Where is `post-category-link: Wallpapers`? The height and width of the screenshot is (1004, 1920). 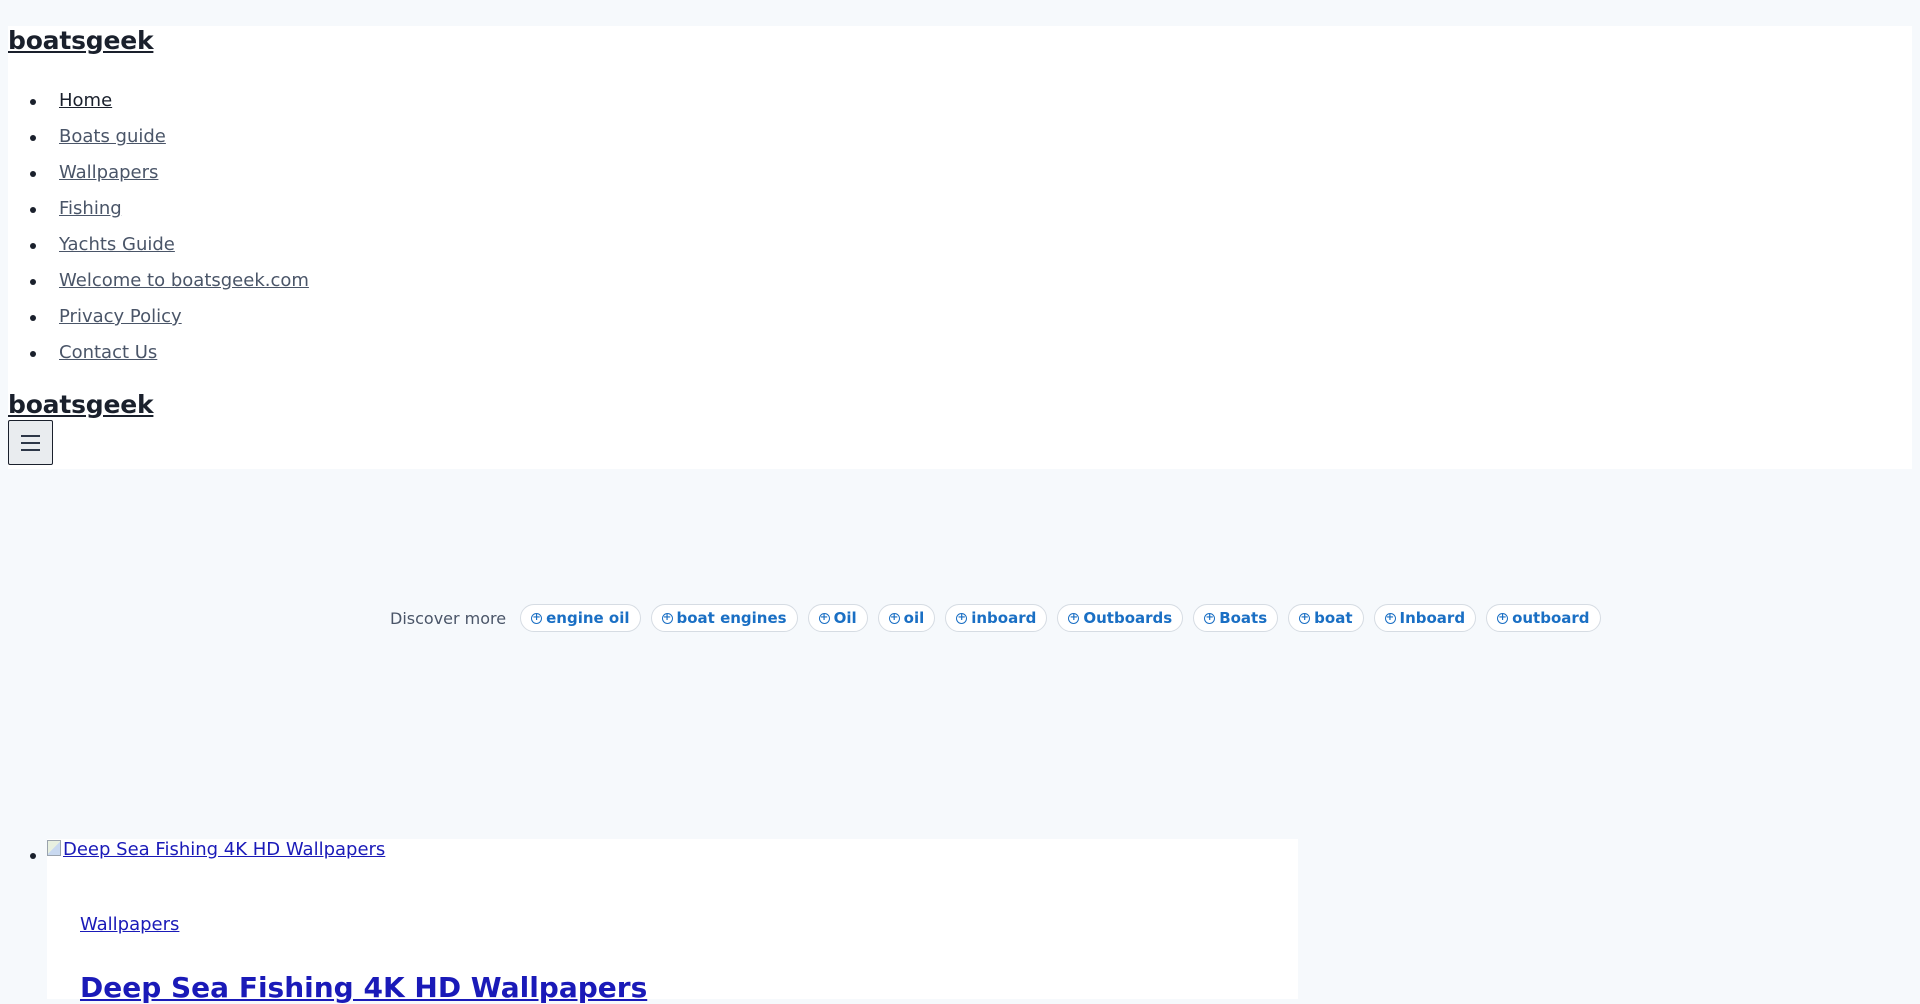 post-category-link: Wallpapers is located at coordinates (129, 924).